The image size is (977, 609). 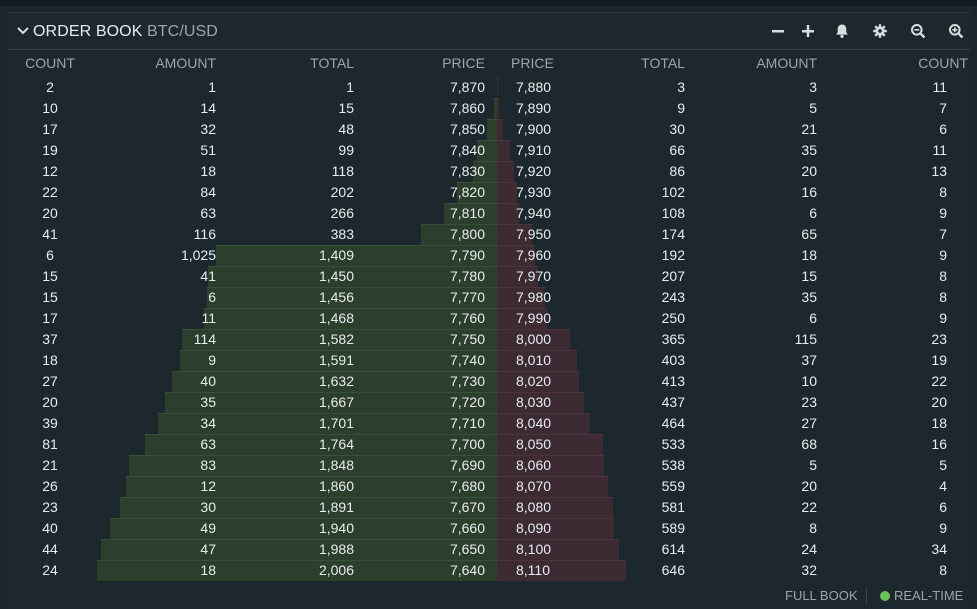 What do you see at coordinates (309, 318) in the screenshot?
I see `bid-total-cell: 1,468` at bounding box center [309, 318].